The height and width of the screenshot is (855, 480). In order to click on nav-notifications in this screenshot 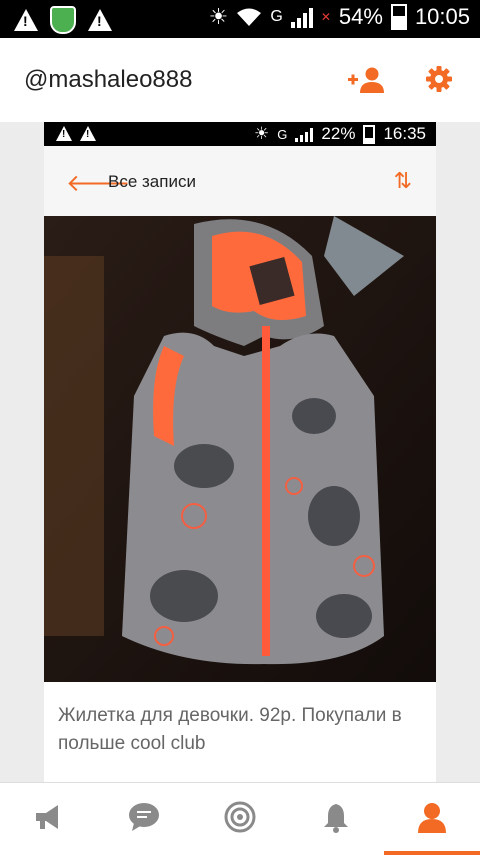, I will do `click(336, 819)`.